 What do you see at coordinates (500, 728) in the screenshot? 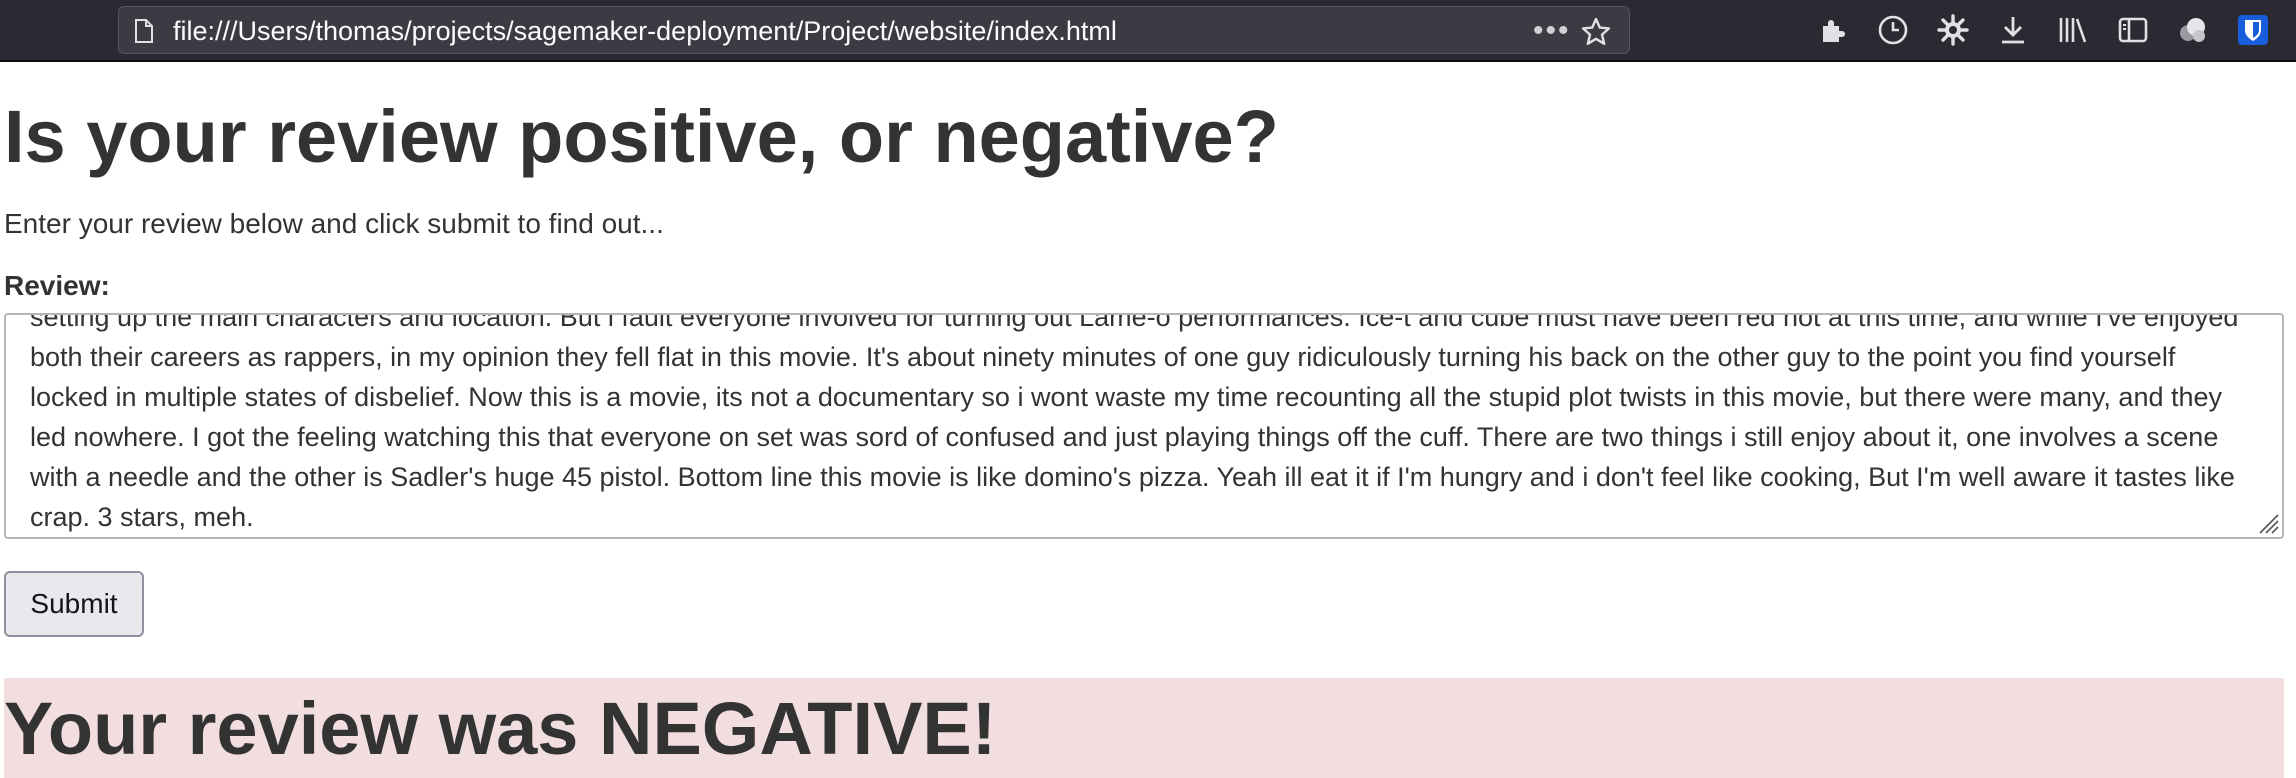
I see `result-text: Your review was NEGATIVE!` at bounding box center [500, 728].